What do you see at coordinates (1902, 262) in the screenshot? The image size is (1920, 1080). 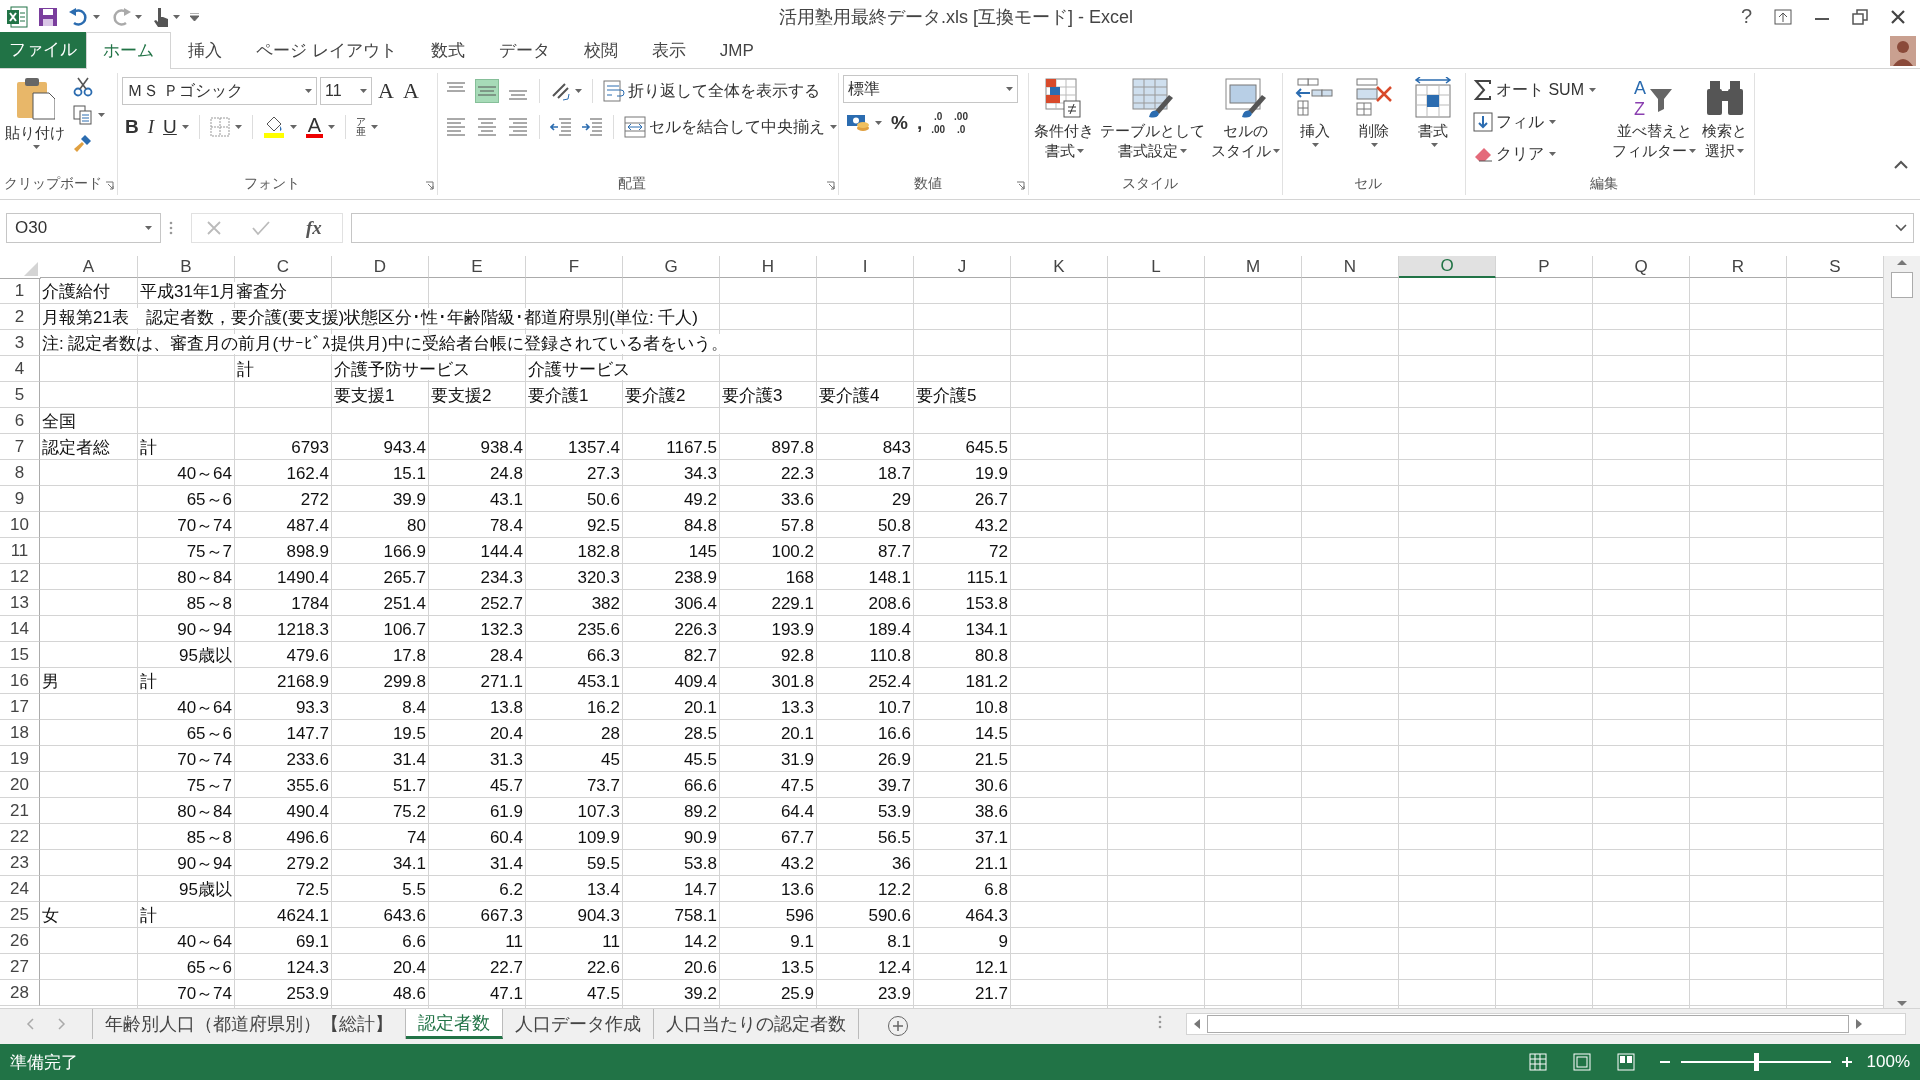 I see `scroll-up-icon` at bounding box center [1902, 262].